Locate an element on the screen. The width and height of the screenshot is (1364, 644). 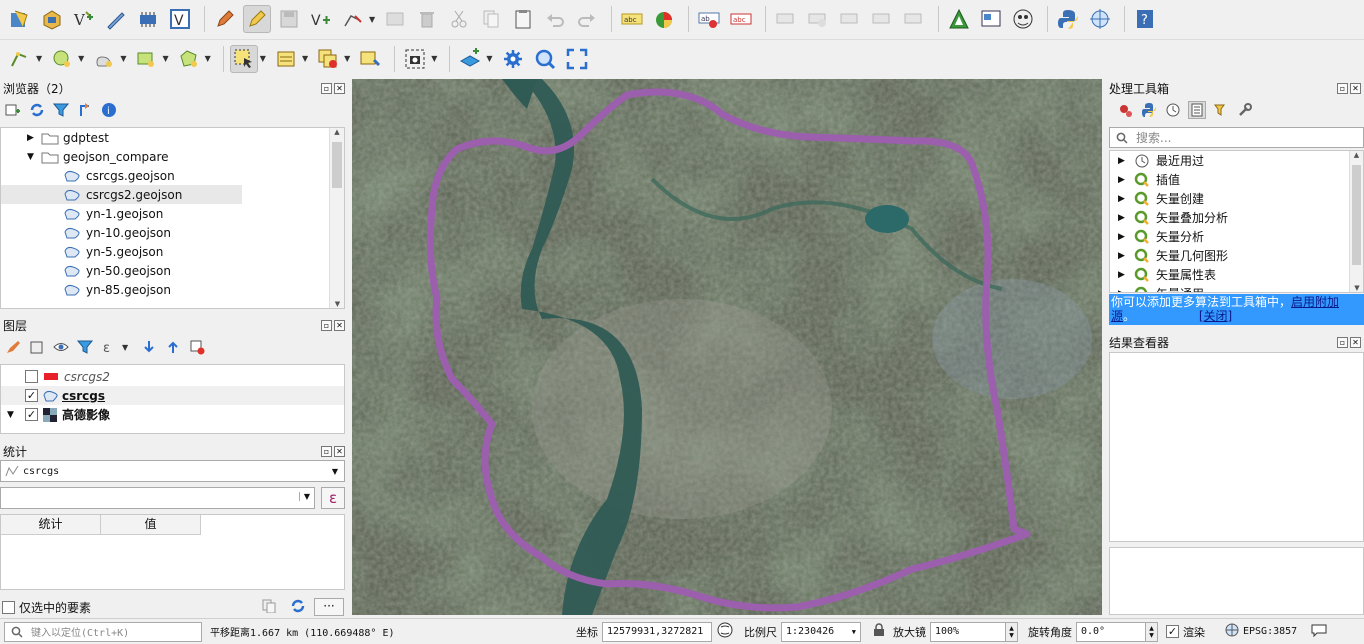
select-location-icon is located at coordinates (370, 59).